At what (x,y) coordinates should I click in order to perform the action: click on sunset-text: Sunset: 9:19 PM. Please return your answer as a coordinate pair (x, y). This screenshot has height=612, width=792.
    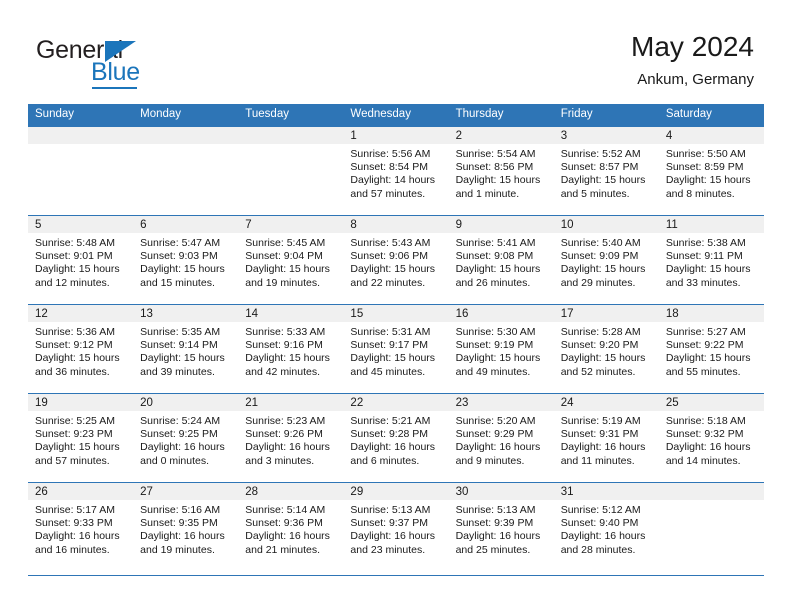
    Looking at the image, I should click on (494, 344).